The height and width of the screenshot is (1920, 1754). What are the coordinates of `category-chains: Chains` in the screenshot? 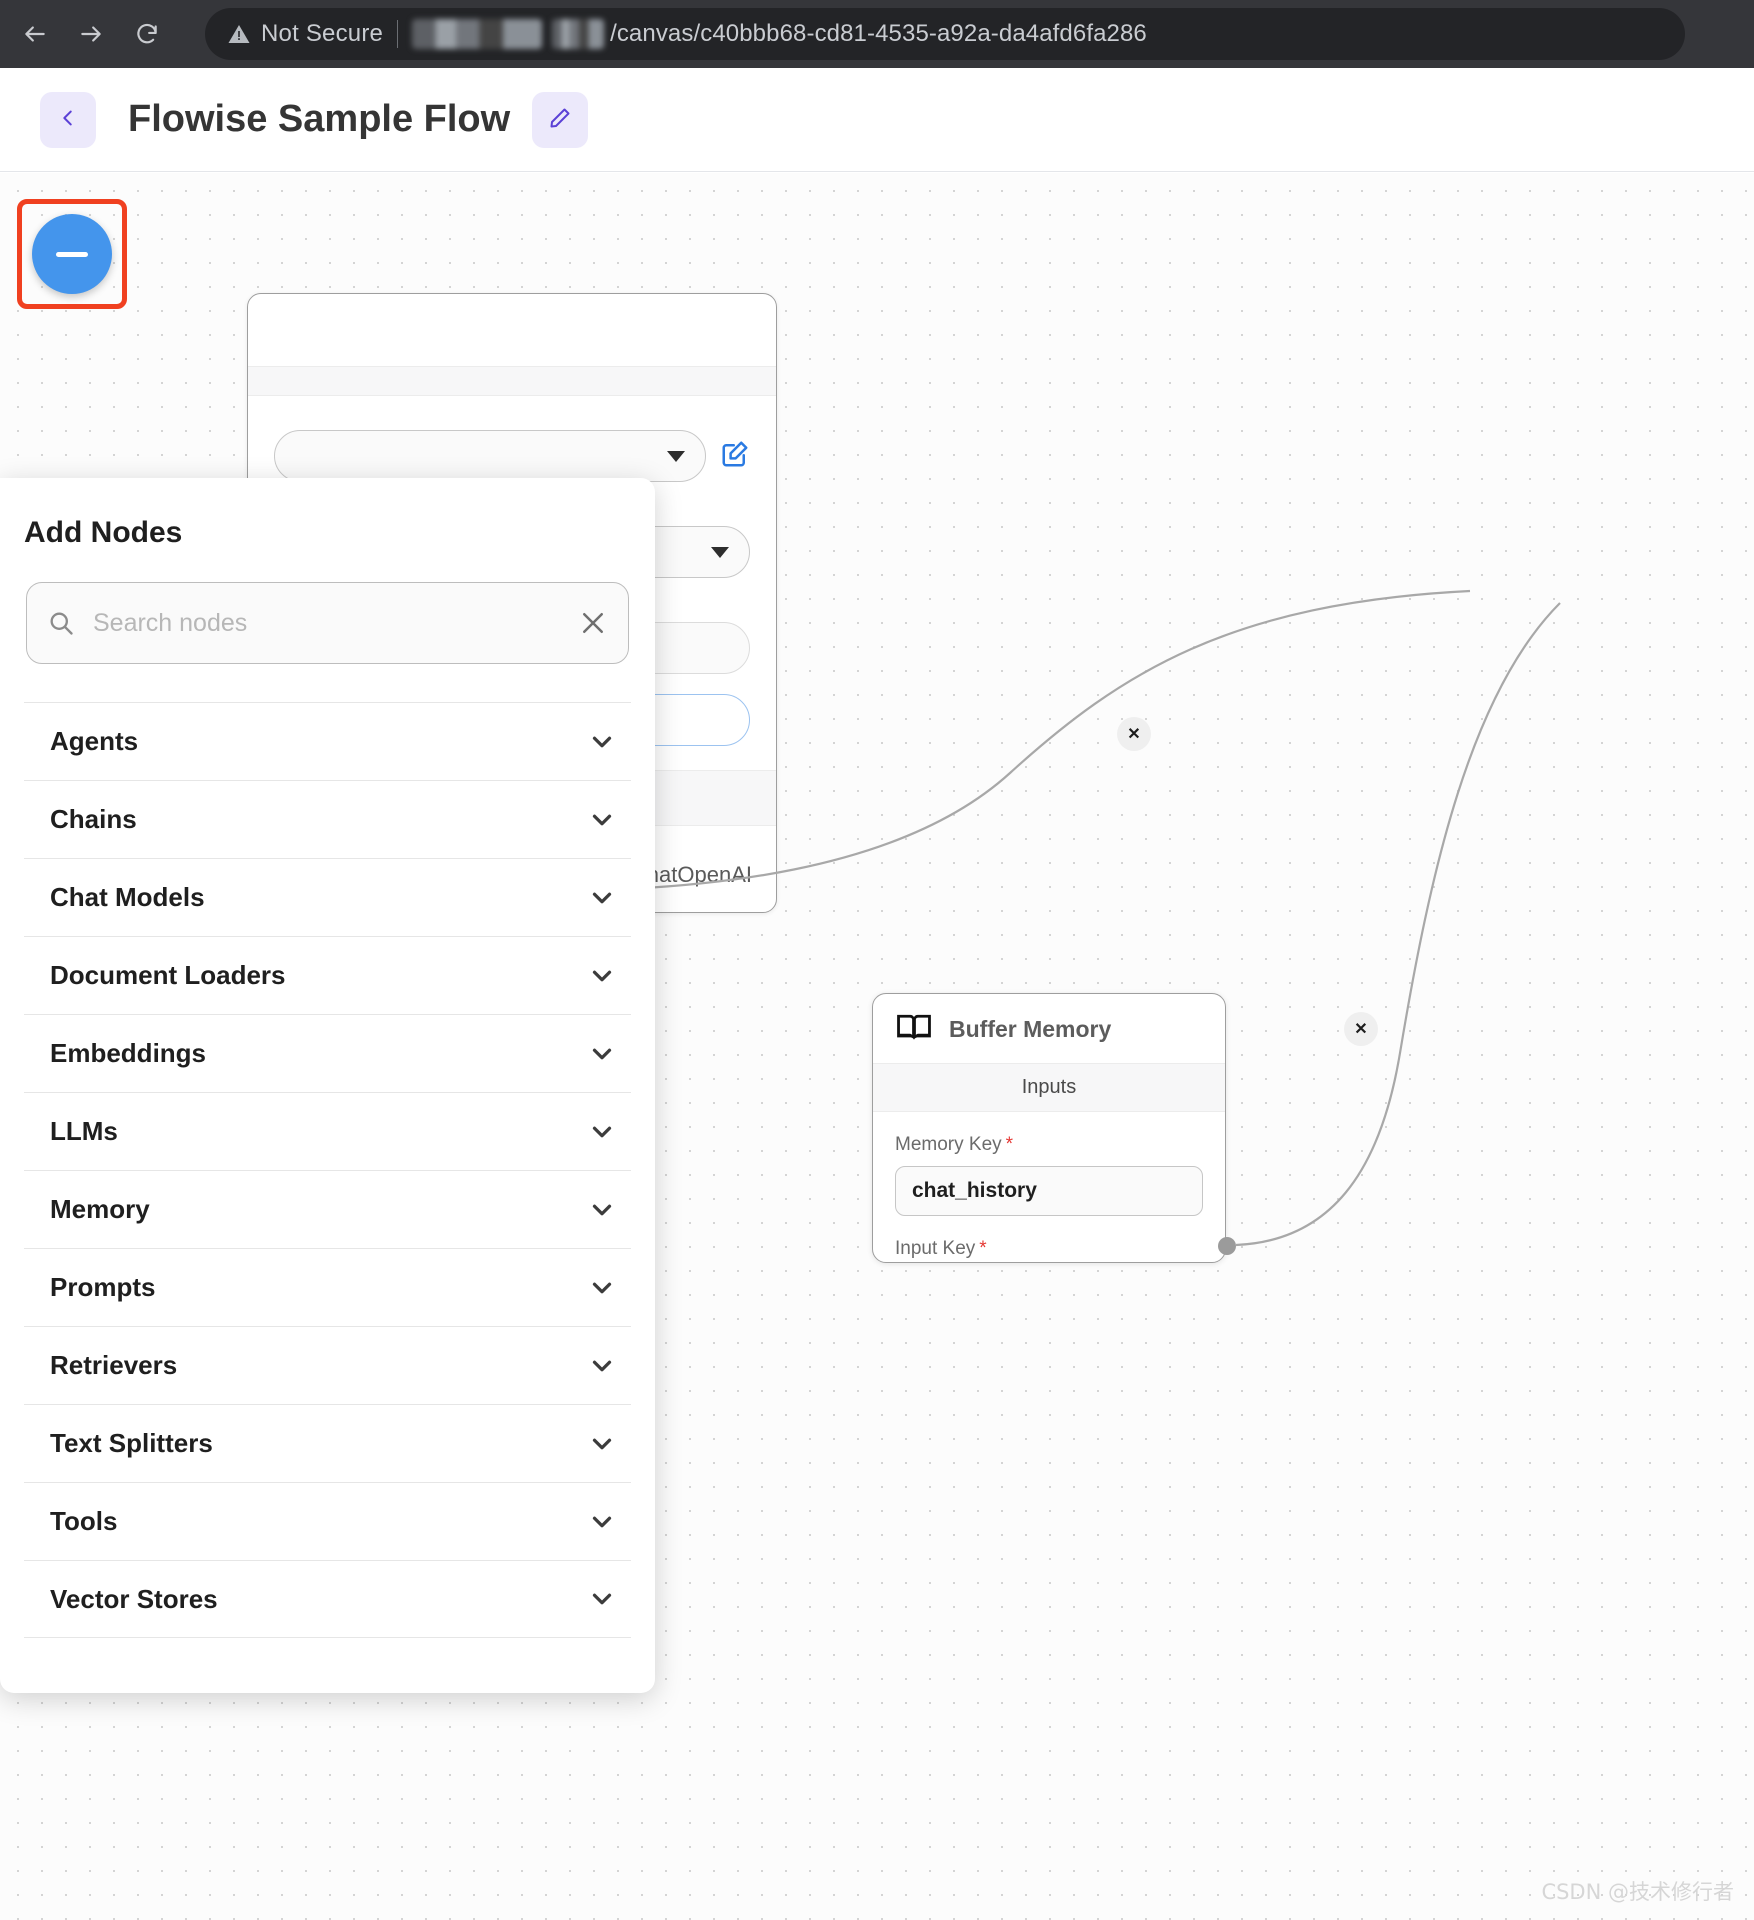 It's located at (327, 819).